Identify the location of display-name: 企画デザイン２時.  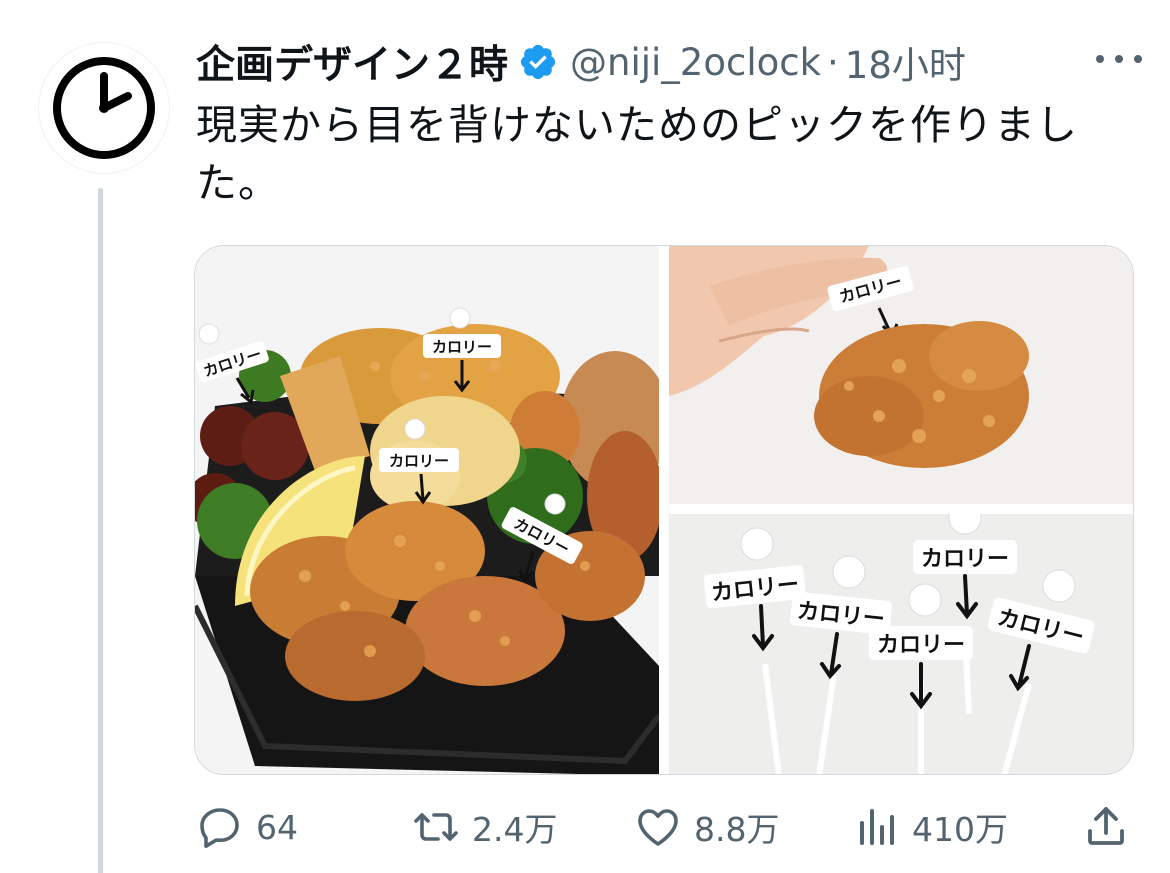
(352, 62).